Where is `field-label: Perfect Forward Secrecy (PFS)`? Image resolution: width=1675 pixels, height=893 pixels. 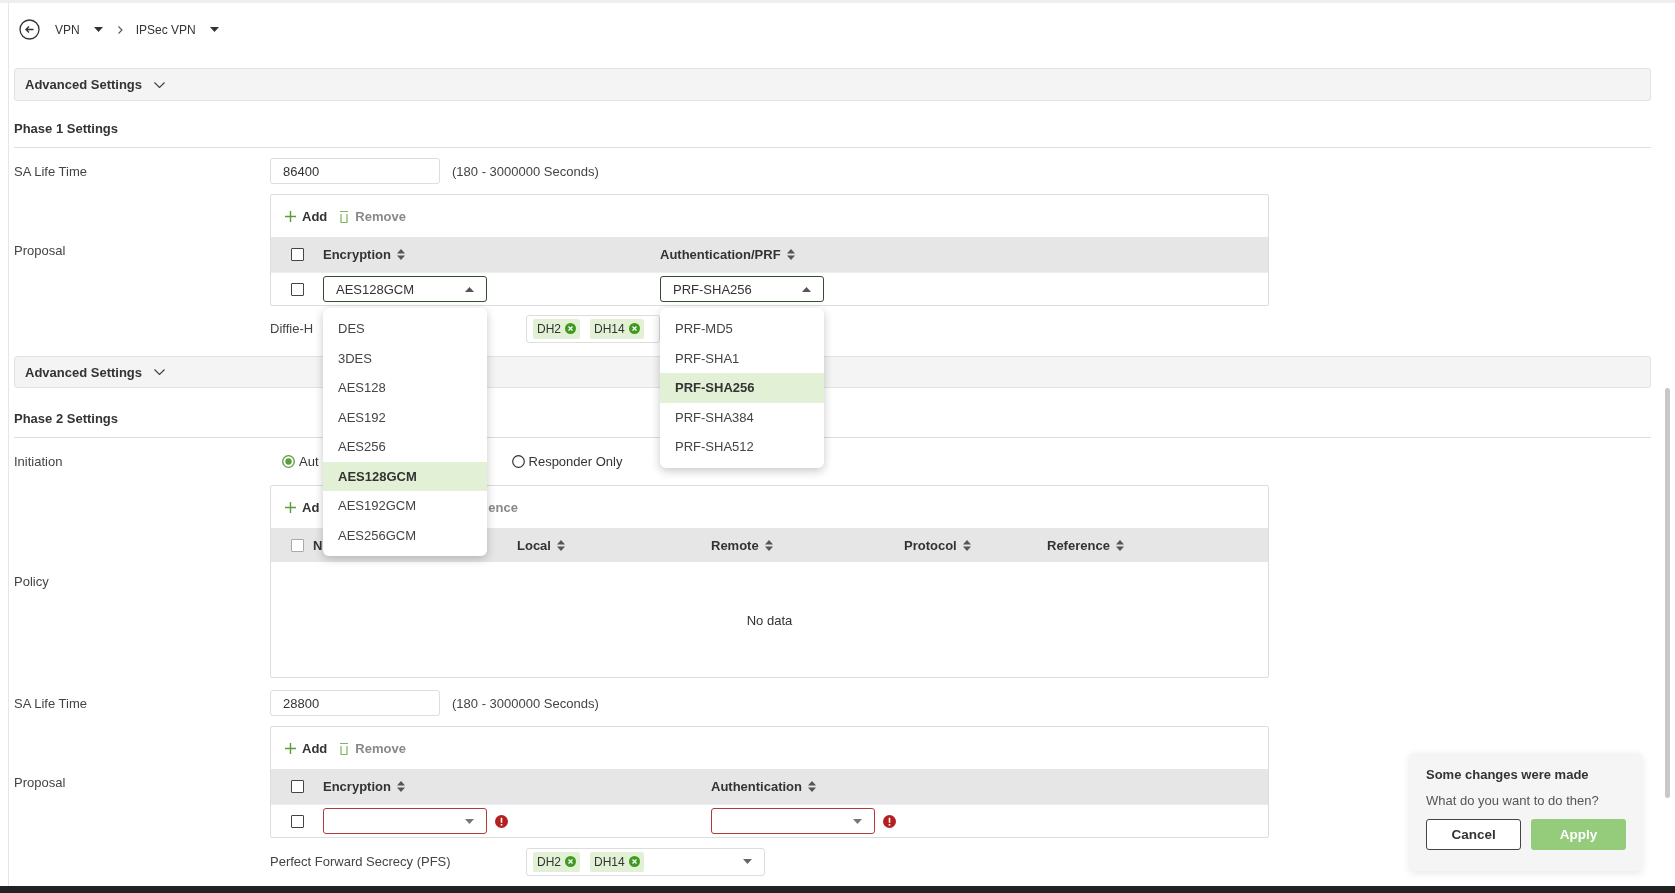
field-label: Perfect Forward Secrecy (PFS) is located at coordinates (360, 861).